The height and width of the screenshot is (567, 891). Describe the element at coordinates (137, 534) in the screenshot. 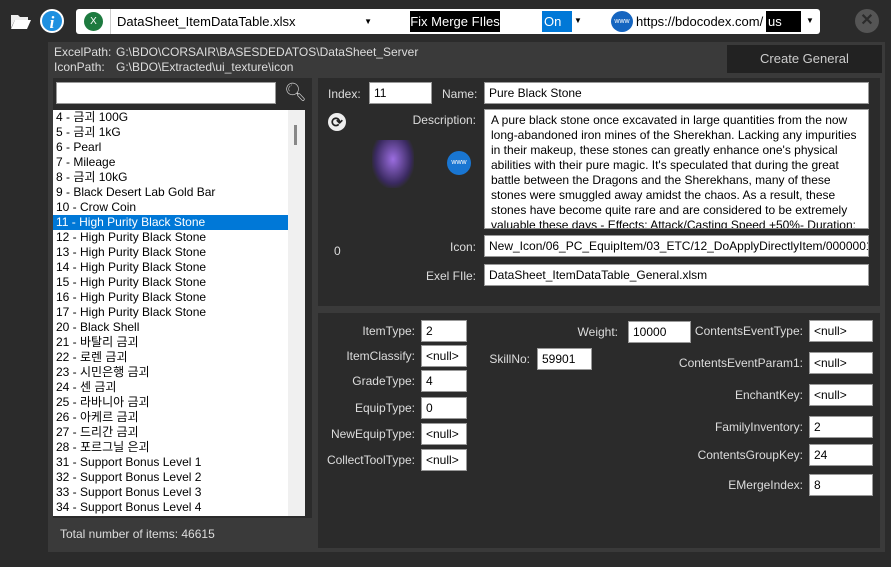

I see `total-items: Total number of items: 46615` at that location.